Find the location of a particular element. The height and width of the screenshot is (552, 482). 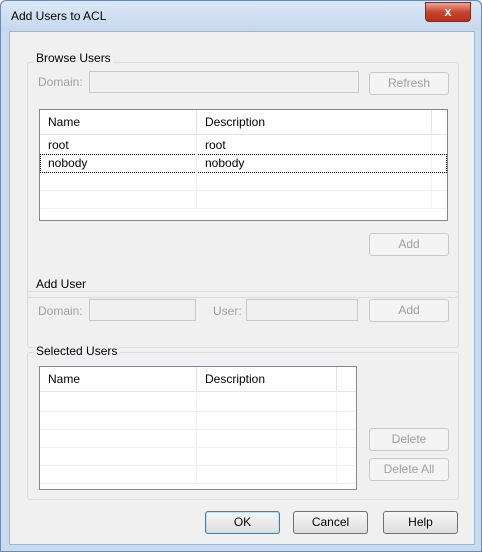

selected-users-label: Selected Users is located at coordinates (77, 351).